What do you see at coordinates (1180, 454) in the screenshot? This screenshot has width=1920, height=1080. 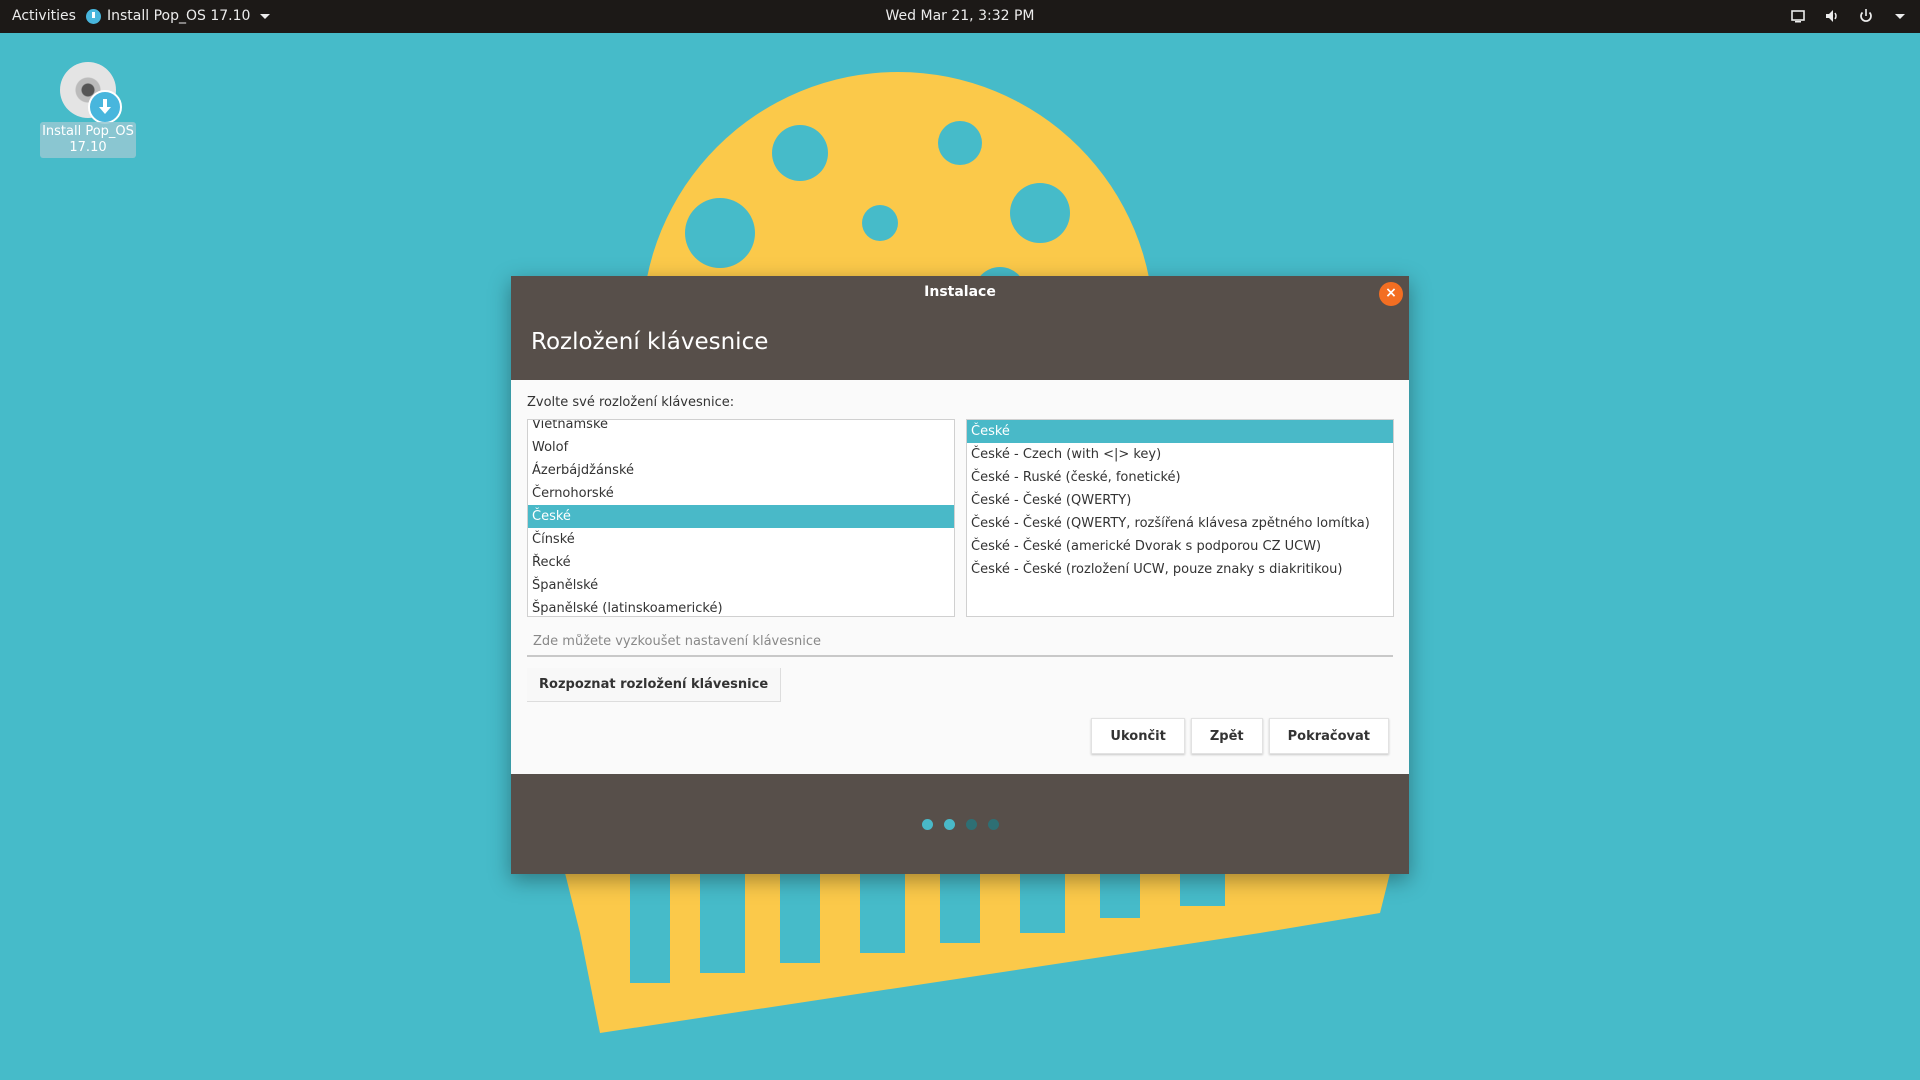 I see `list-item: České - Czech (with <|> key)` at bounding box center [1180, 454].